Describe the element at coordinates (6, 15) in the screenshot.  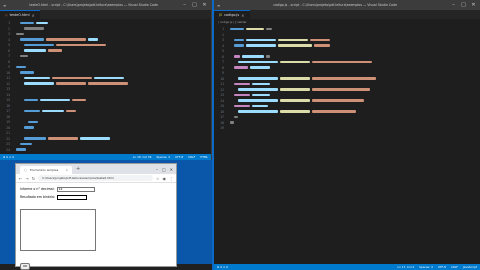
I see `html-file-icon: ◇` at that location.